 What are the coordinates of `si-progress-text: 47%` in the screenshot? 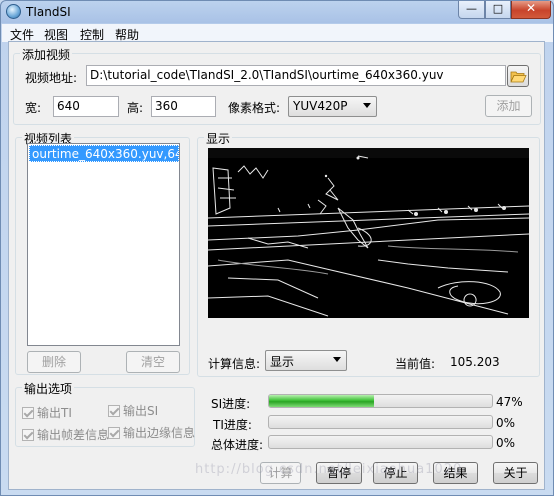 It's located at (509, 402).